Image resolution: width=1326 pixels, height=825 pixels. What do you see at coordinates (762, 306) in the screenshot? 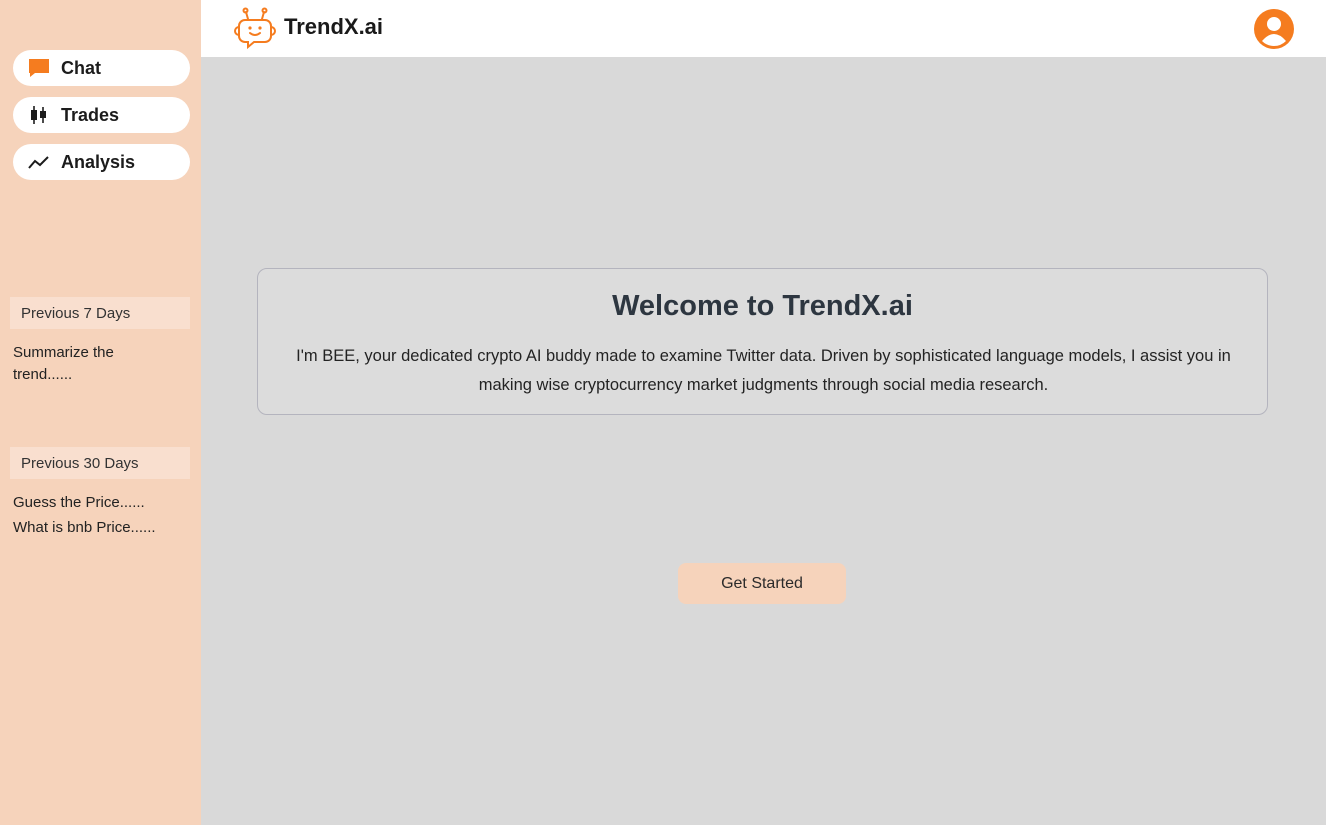
I see `welcome-title: Welcome to TrendX.ai` at bounding box center [762, 306].